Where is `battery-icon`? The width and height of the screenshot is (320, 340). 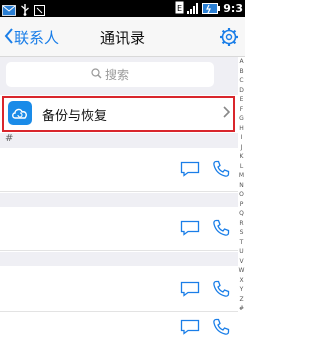 battery-icon is located at coordinates (211, 9).